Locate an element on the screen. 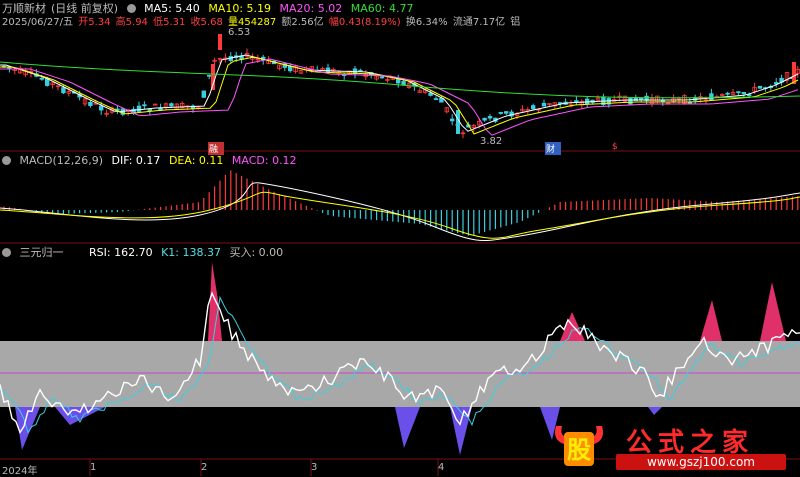  macd-value: MACD: 0.12 is located at coordinates (264, 160).